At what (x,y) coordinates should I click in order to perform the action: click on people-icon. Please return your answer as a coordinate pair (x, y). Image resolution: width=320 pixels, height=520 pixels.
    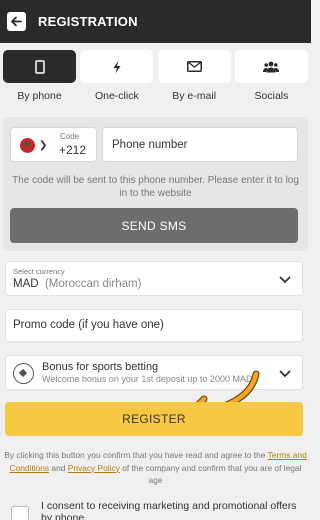
    Looking at the image, I should click on (271, 66).